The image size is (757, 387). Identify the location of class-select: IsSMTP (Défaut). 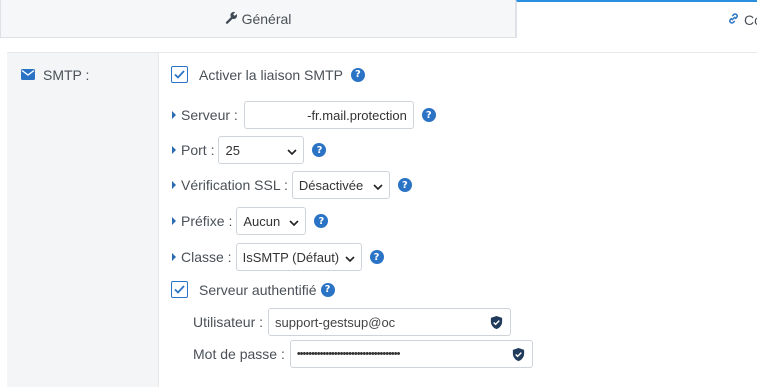
(298, 257).